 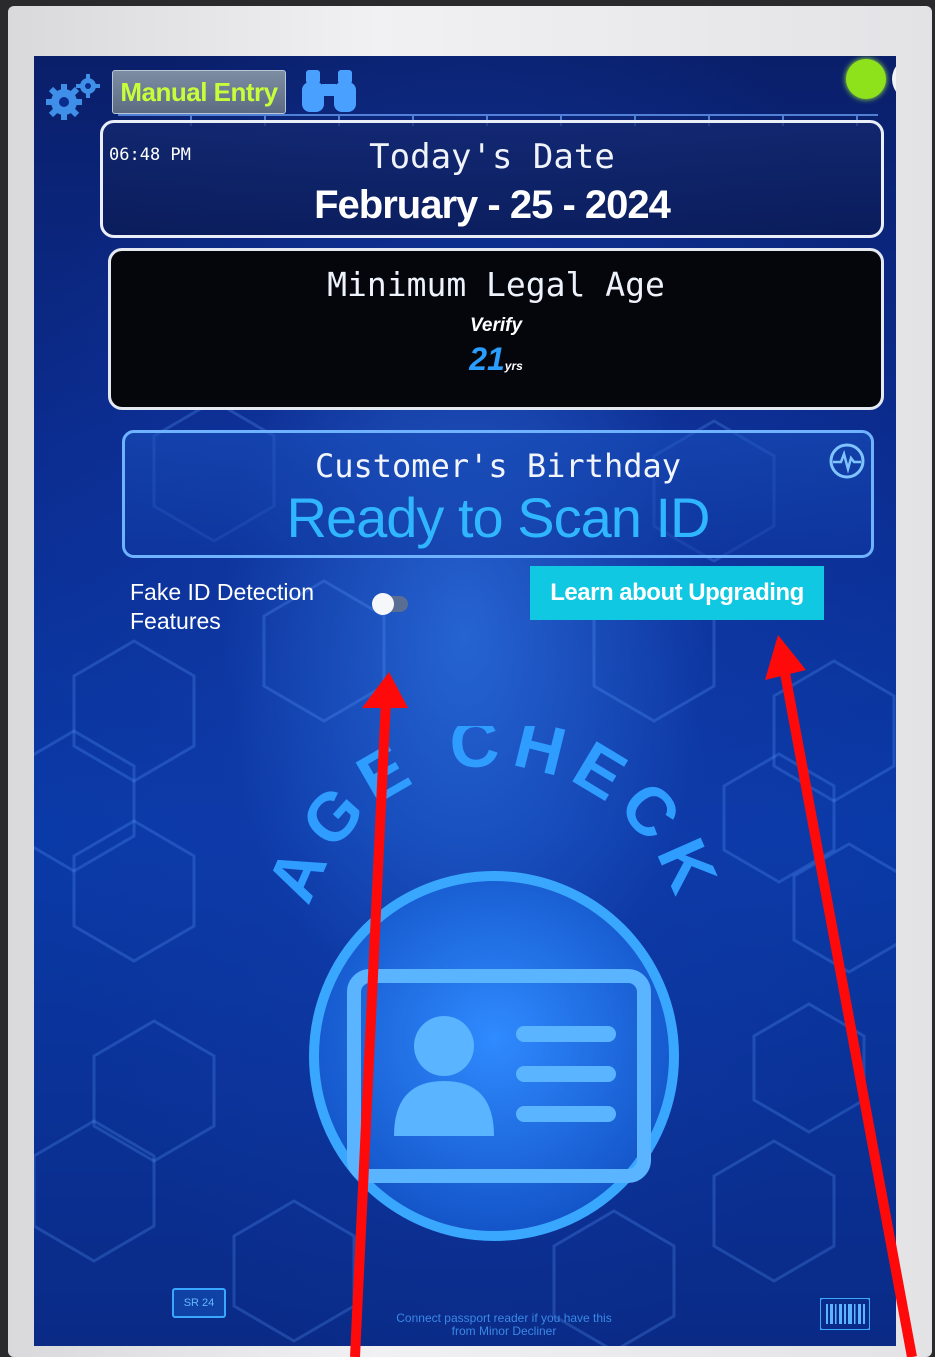 I want to click on minimum-age-value: 21yrs, so click(x=496, y=359).